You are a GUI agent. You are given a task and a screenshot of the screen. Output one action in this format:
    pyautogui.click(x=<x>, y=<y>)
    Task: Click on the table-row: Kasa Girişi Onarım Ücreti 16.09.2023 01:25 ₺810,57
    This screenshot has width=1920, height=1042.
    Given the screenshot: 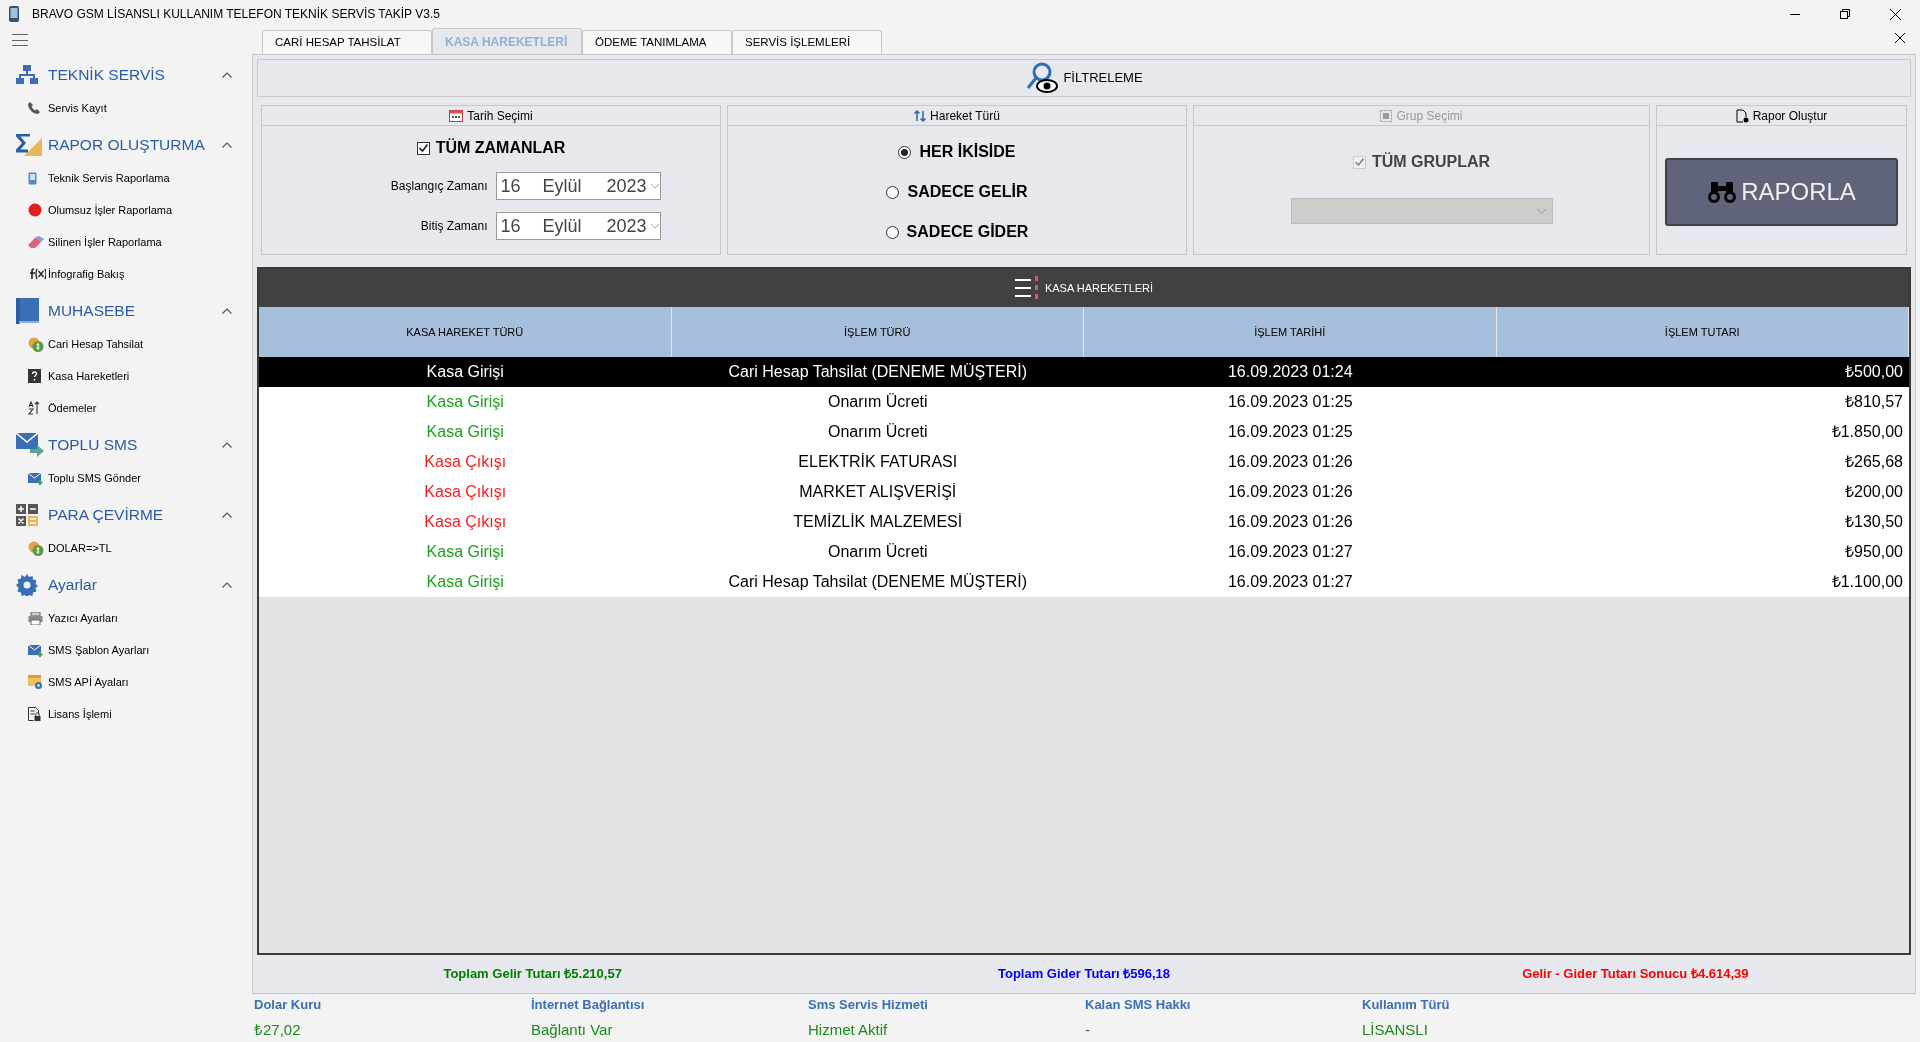 What is the action you would take?
    pyautogui.click(x=1084, y=402)
    